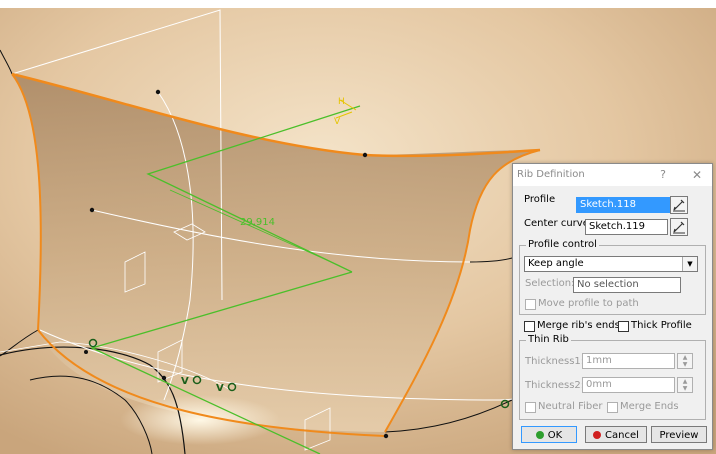 Image resolution: width=716 pixels, height=454 pixels. What do you see at coordinates (689, 264) in the screenshot?
I see `chevron-down-icon: ▼` at bounding box center [689, 264].